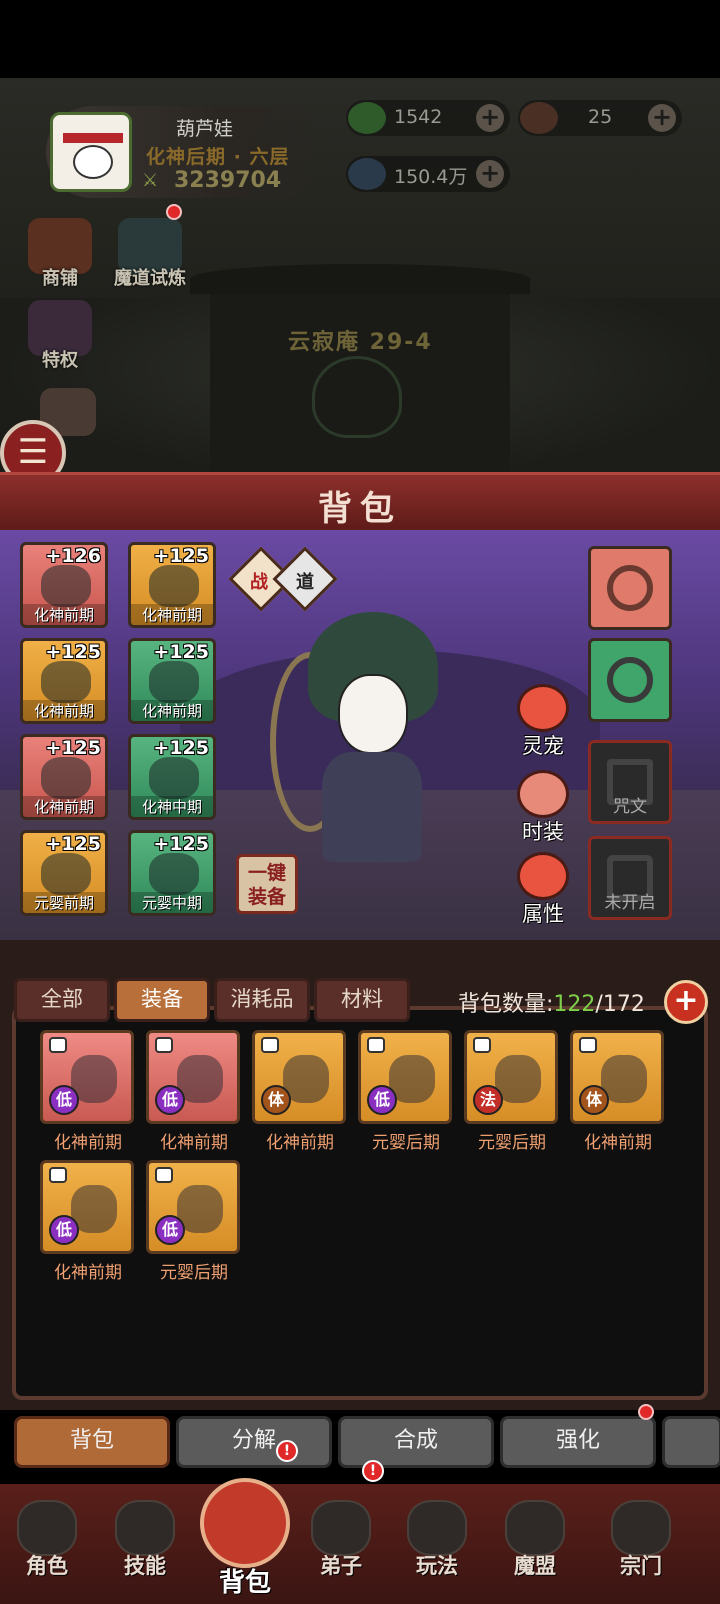 Image resolution: width=720 pixels, height=1604 pixels. What do you see at coordinates (145, 1566) in the screenshot?
I see `nav-label: 技能` at bounding box center [145, 1566].